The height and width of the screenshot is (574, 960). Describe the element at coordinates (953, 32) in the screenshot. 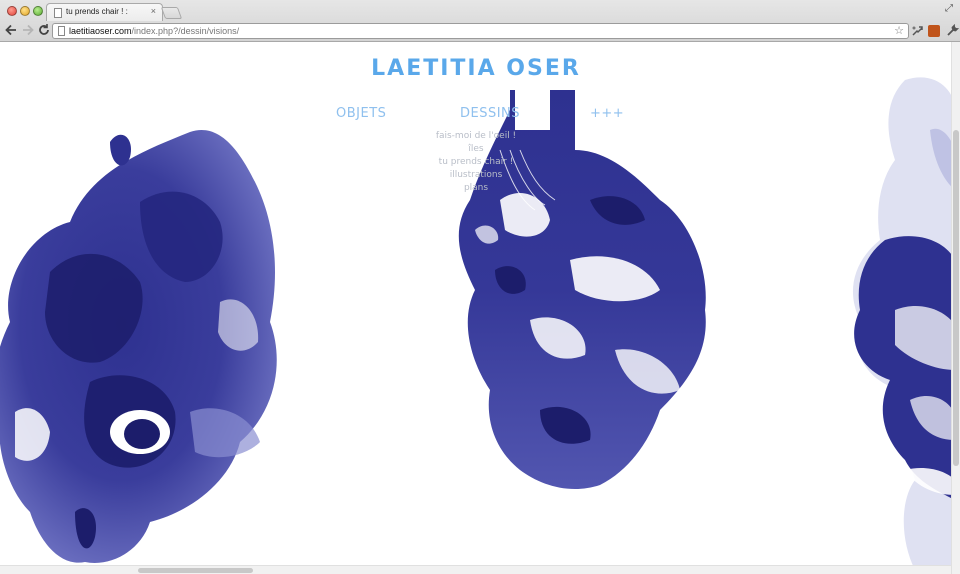

I see `wrench-icon` at that location.